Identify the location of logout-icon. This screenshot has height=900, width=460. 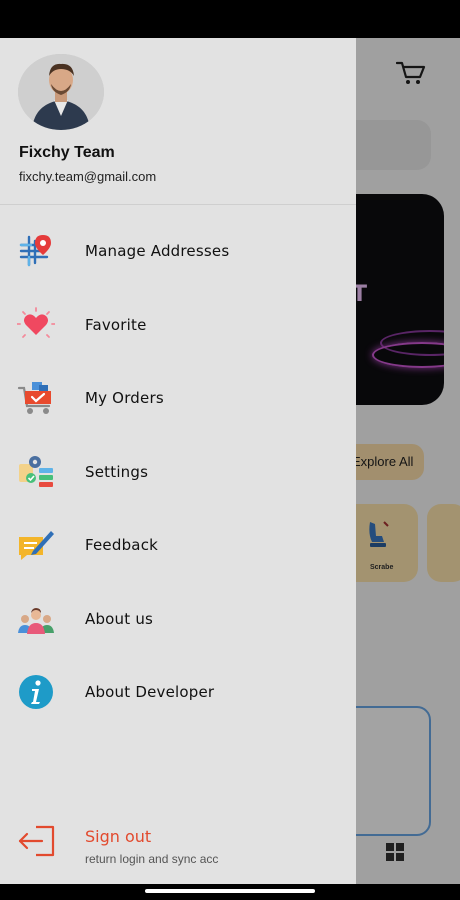
(36, 841).